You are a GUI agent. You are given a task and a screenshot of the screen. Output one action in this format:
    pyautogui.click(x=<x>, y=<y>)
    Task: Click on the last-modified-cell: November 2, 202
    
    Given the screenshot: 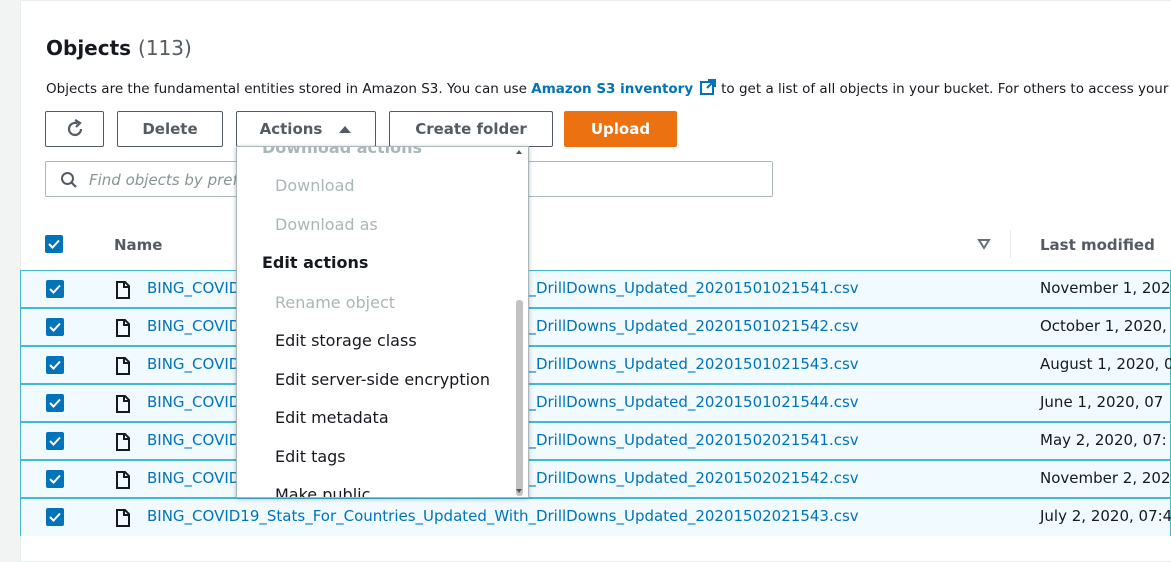 What is the action you would take?
    pyautogui.click(x=1105, y=478)
    